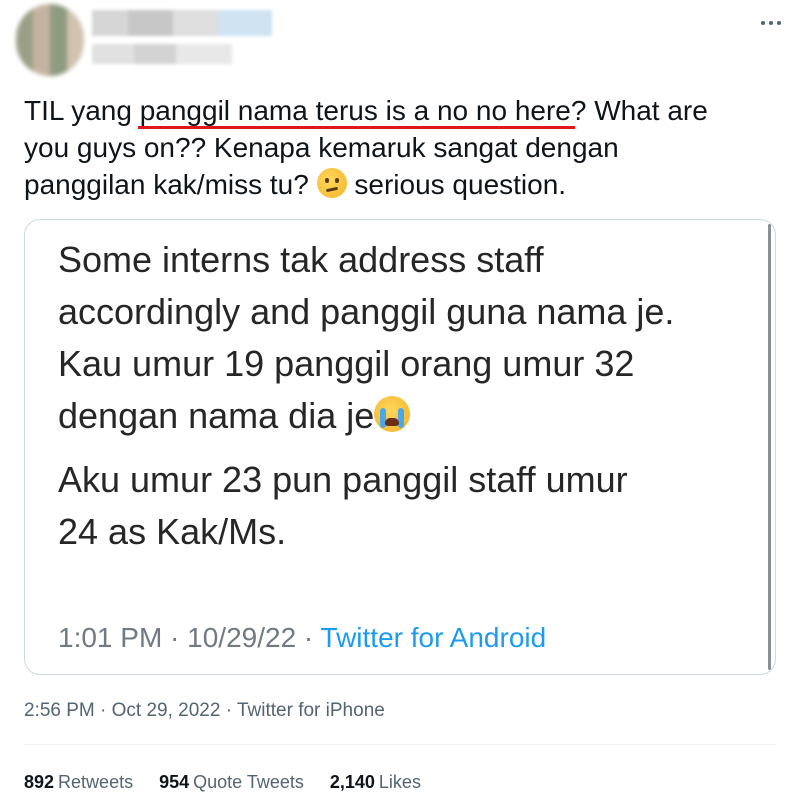 The height and width of the screenshot is (798, 800). I want to click on tweet-stats: 892 Retweets 954 Quote Tweets 2,140 Likes, so click(222, 782).